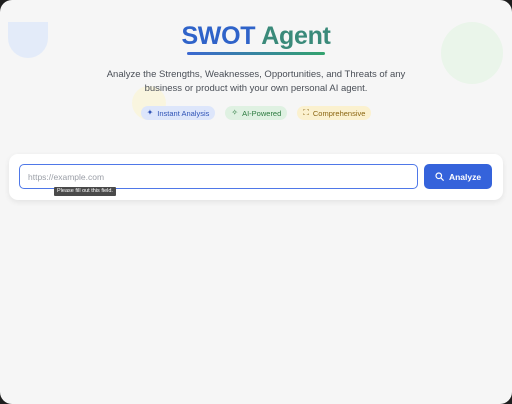 The height and width of the screenshot is (404, 512). What do you see at coordinates (235, 112) in the screenshot?
I see `sparkles-icon: ✧` at bounding box center [235, 112].